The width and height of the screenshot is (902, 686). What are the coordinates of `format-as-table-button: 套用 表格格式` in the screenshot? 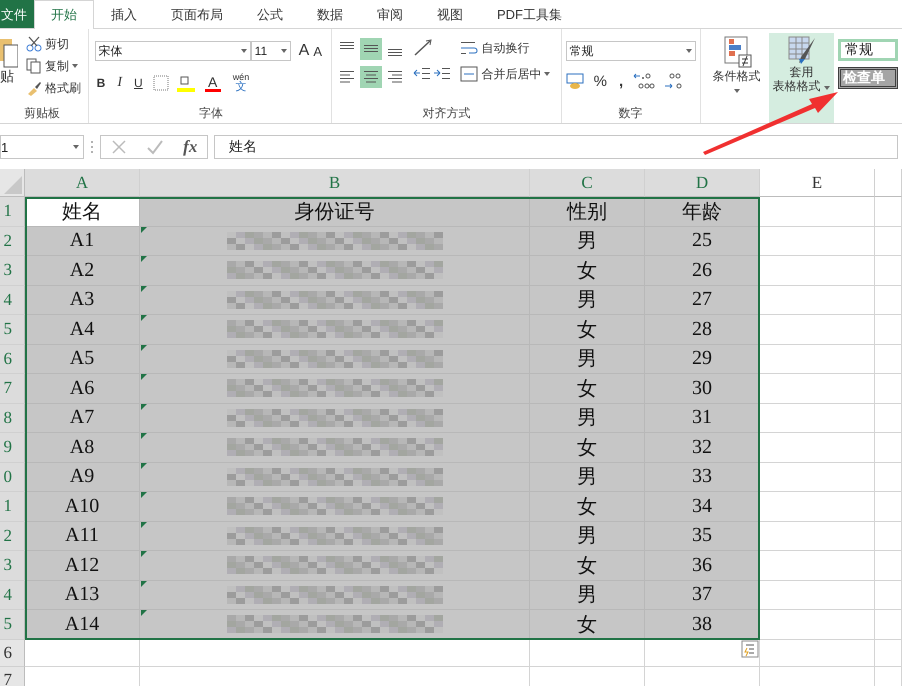 It's located at (801, 78).